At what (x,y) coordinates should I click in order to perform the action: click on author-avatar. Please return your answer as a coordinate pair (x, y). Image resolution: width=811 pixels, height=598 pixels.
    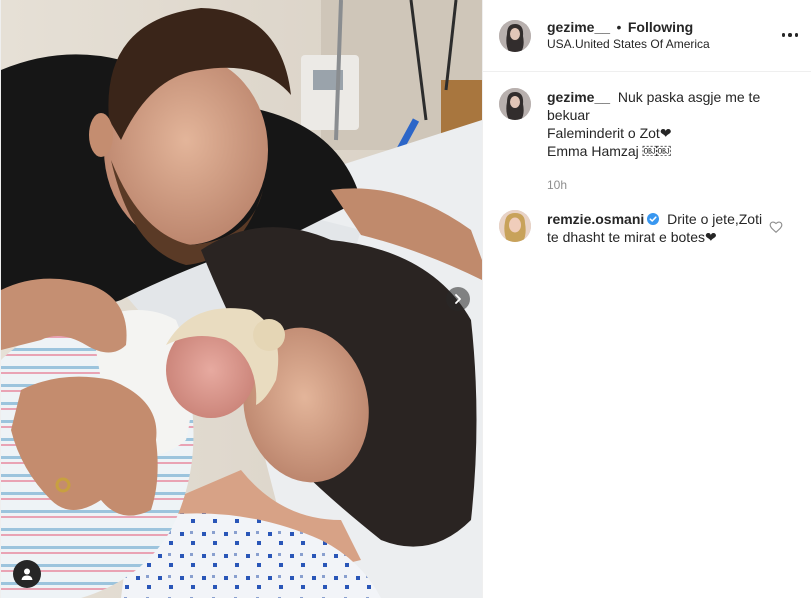
    Looking at the image, I should click on (515, 35).